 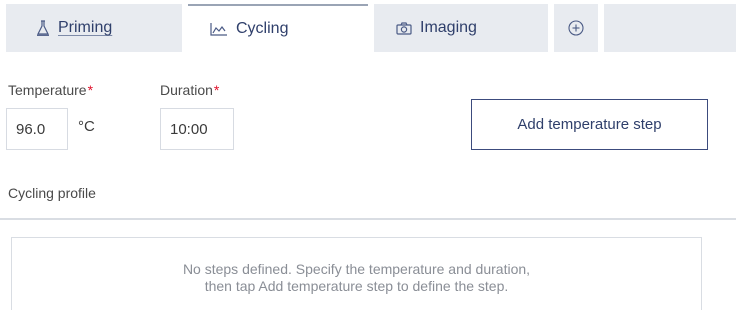 What do you see at coordinates (186, 90) in the screenshot?
I see `duration-label-text: Duration` at bounding box center [186, 90].